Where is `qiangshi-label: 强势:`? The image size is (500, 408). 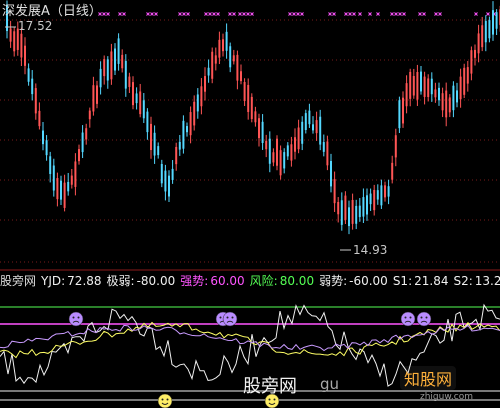
qiangshi-label: 强势: is located at coordinates (194, 281).